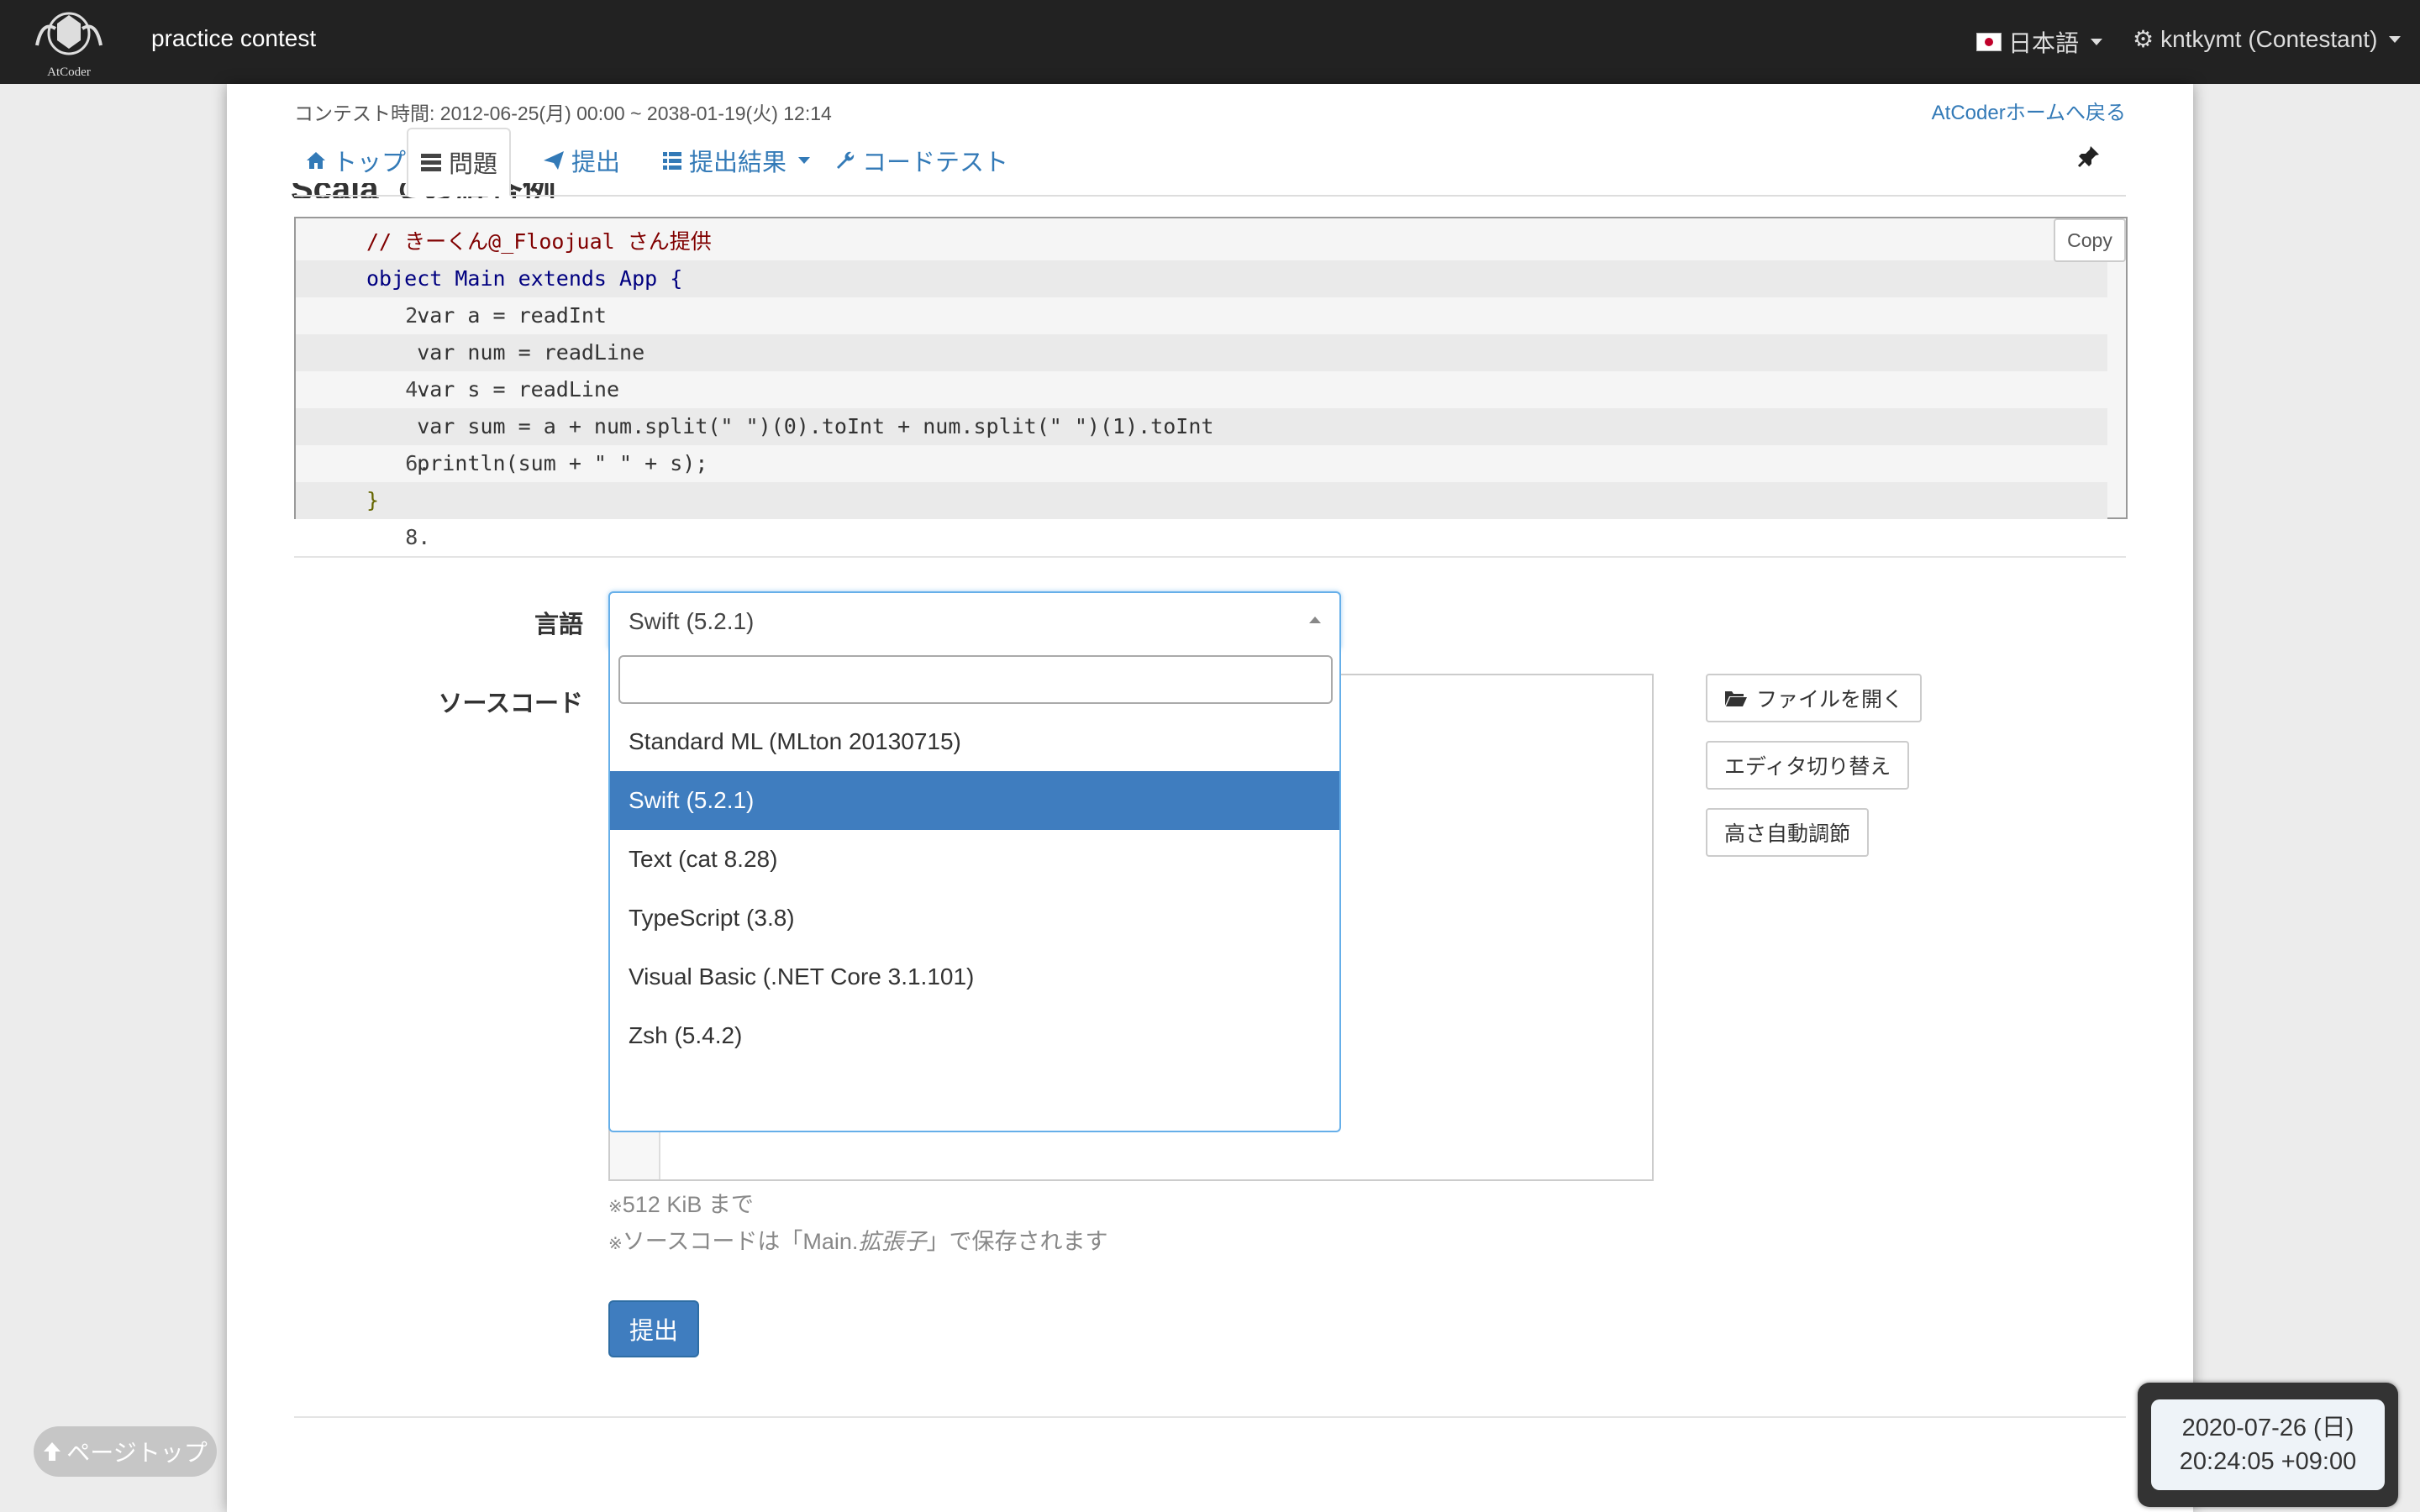  I want to click on code-text: var num = readLine, so click(506, 352).